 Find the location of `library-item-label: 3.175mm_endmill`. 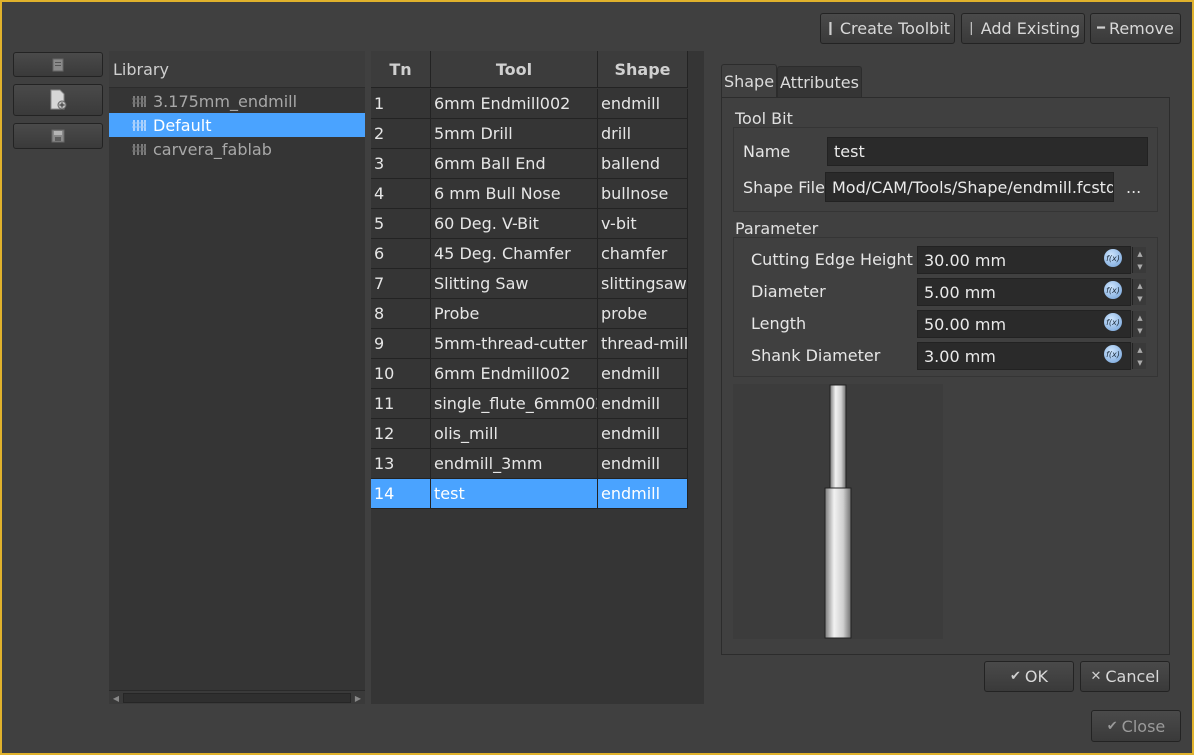

library-item-label: 3.175mm_endmill is located at coordinates (225, 101).